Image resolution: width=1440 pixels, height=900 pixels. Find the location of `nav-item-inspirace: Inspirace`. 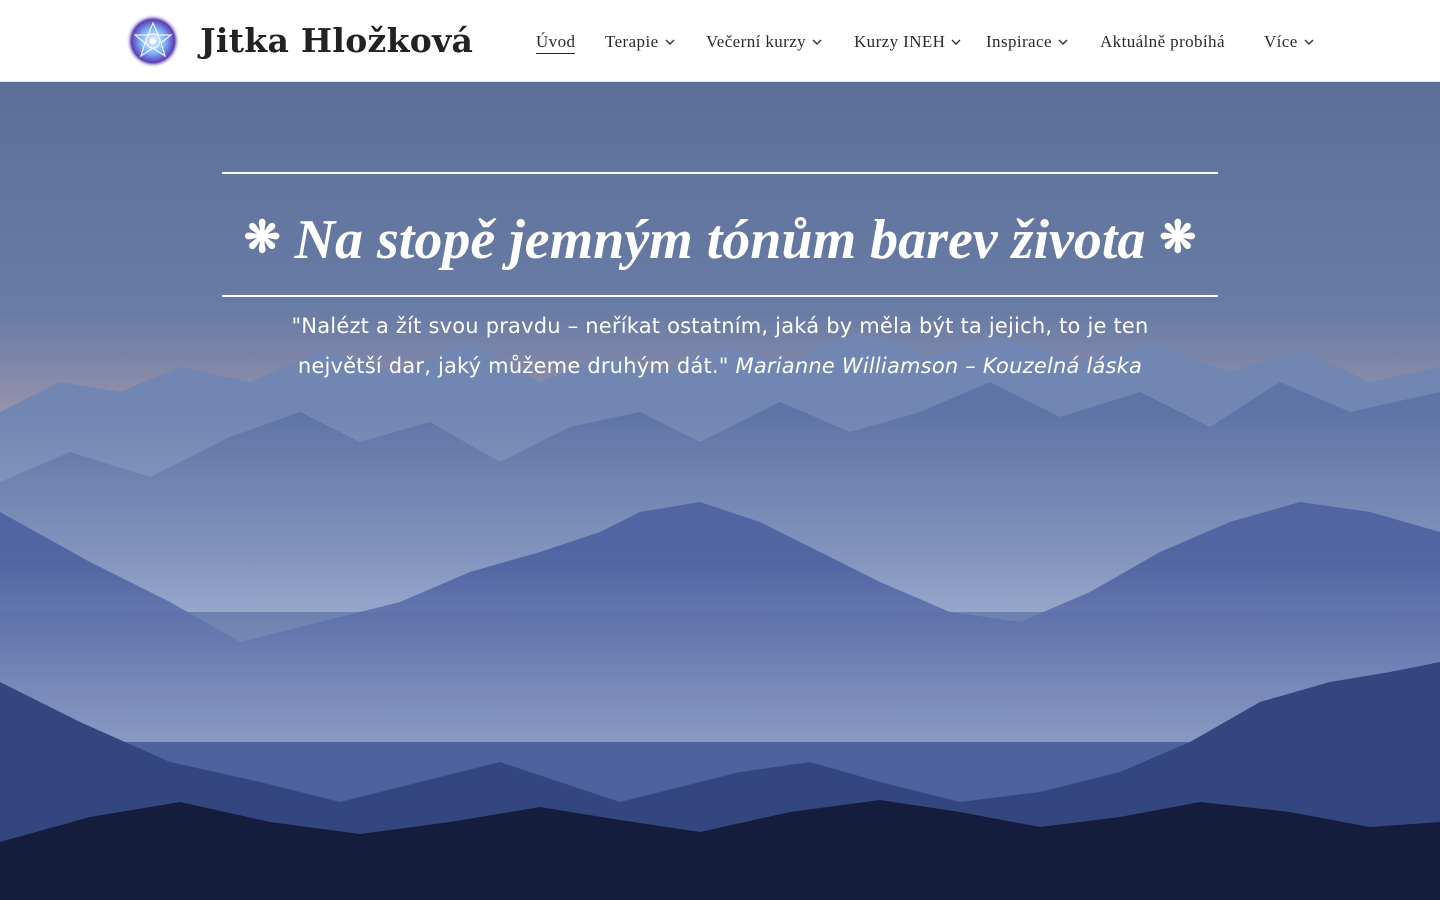

nav-item-inspirace: Inspirace is located at coordinates (1027, 42).